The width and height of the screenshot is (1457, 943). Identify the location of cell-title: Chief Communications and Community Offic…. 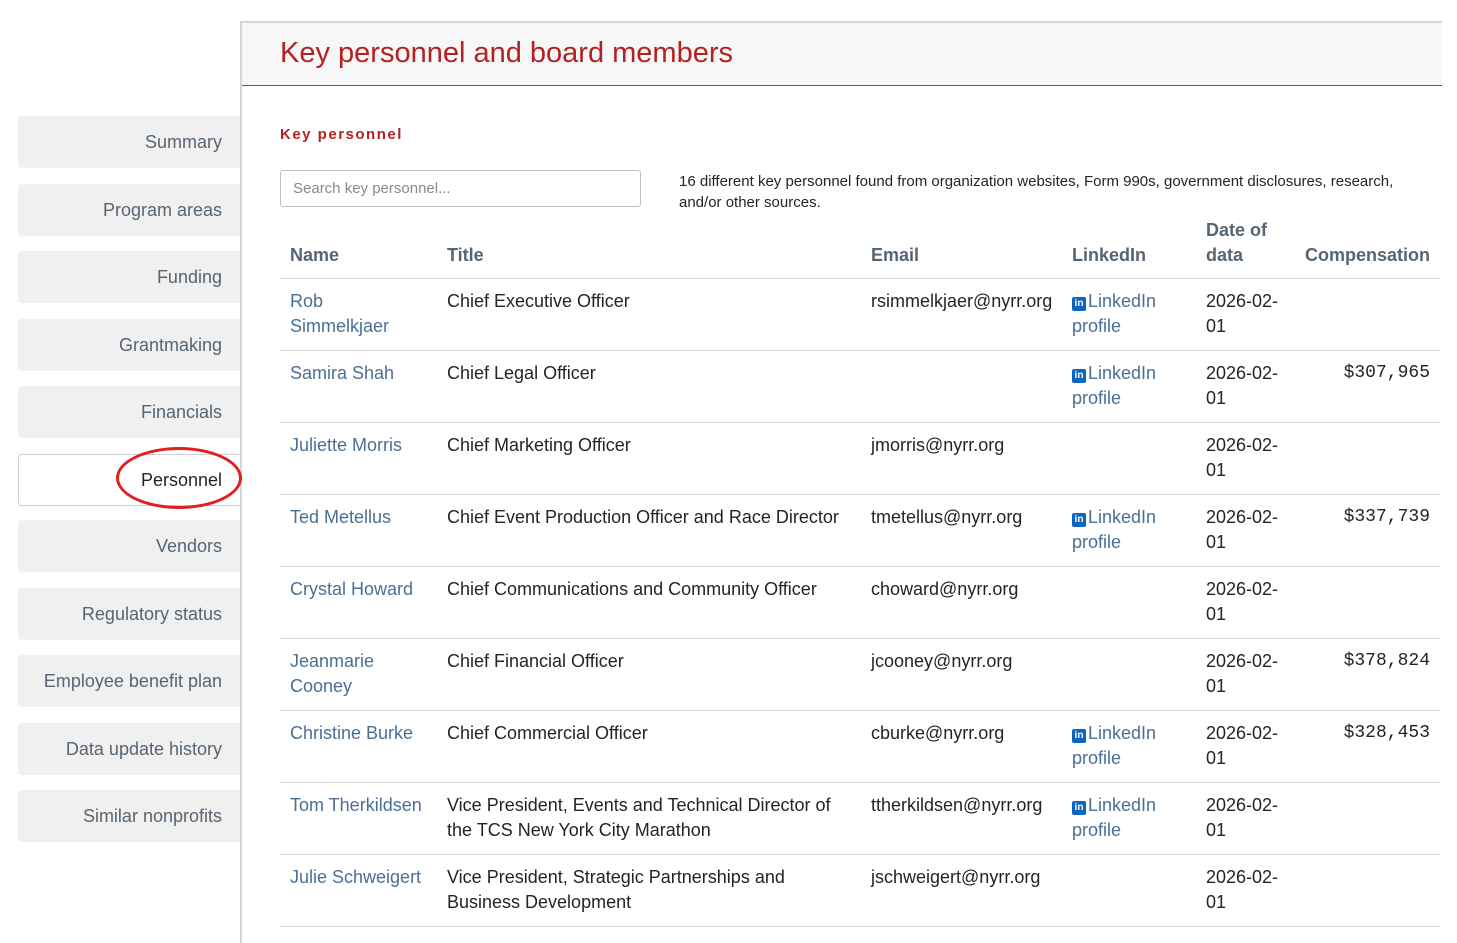
(649, 602).